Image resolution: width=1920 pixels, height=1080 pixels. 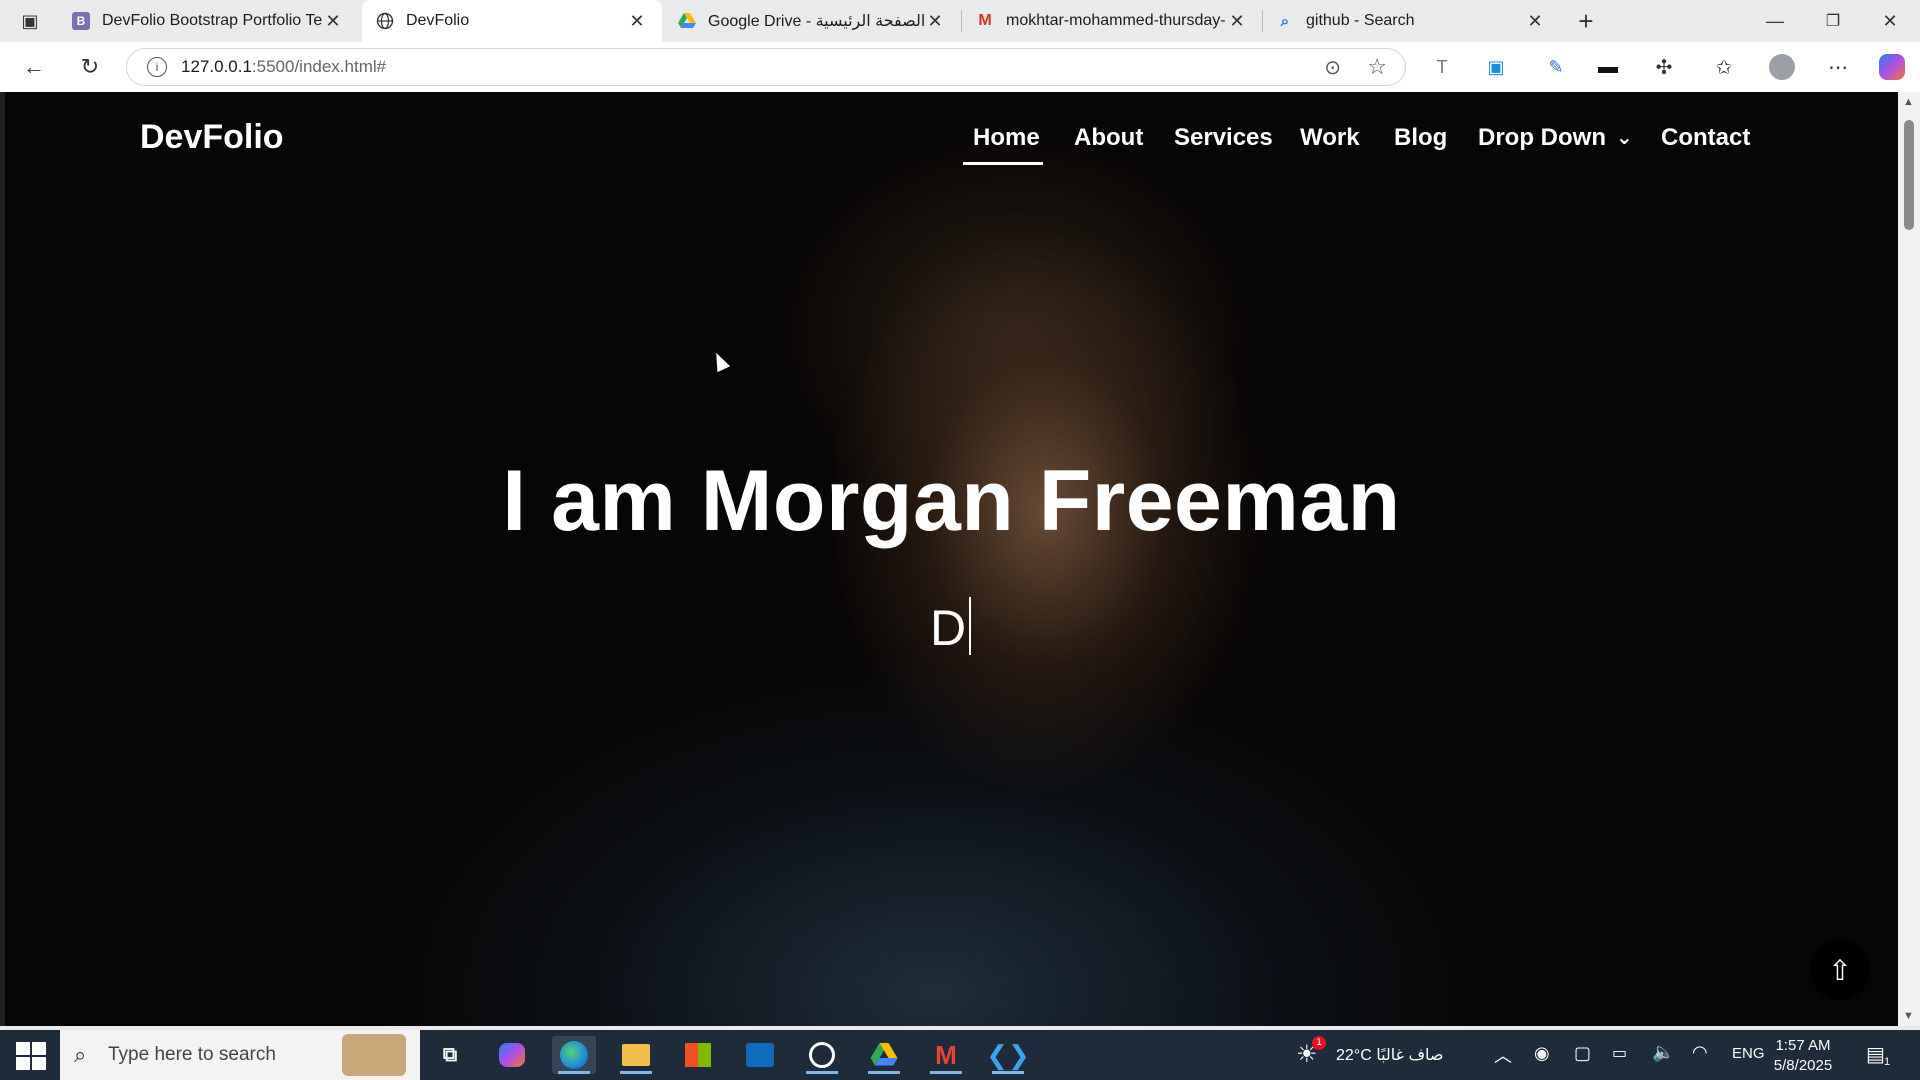 I want to click on nav-about: About, so click(x=1108, y=138).